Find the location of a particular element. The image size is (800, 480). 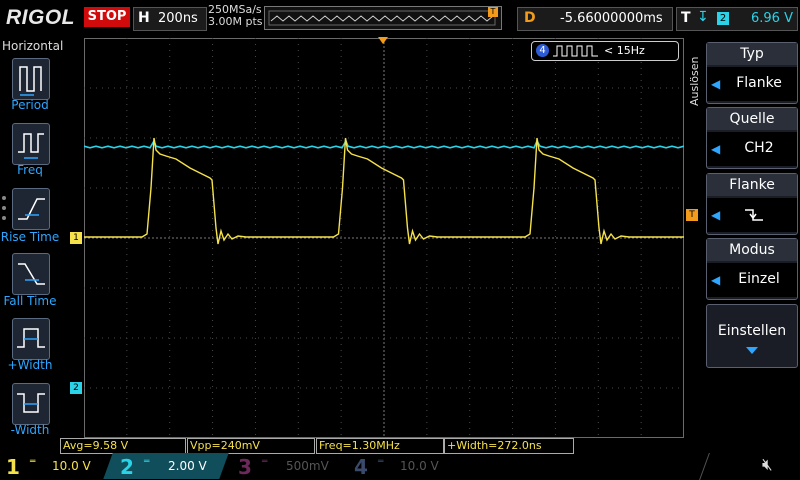

memory-overview-bar: T is located at coordinates (383, 18).